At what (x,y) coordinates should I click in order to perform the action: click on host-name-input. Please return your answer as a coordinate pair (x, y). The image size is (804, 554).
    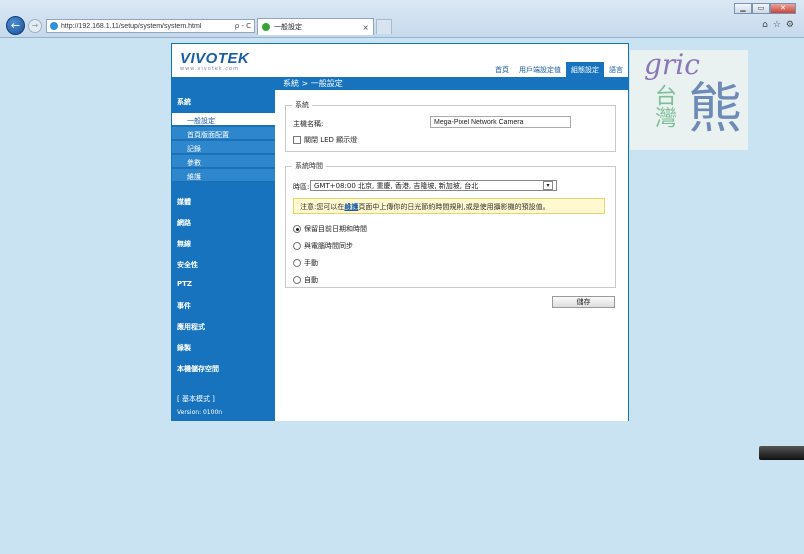
    Looking at the image, I should click on (500, 122).